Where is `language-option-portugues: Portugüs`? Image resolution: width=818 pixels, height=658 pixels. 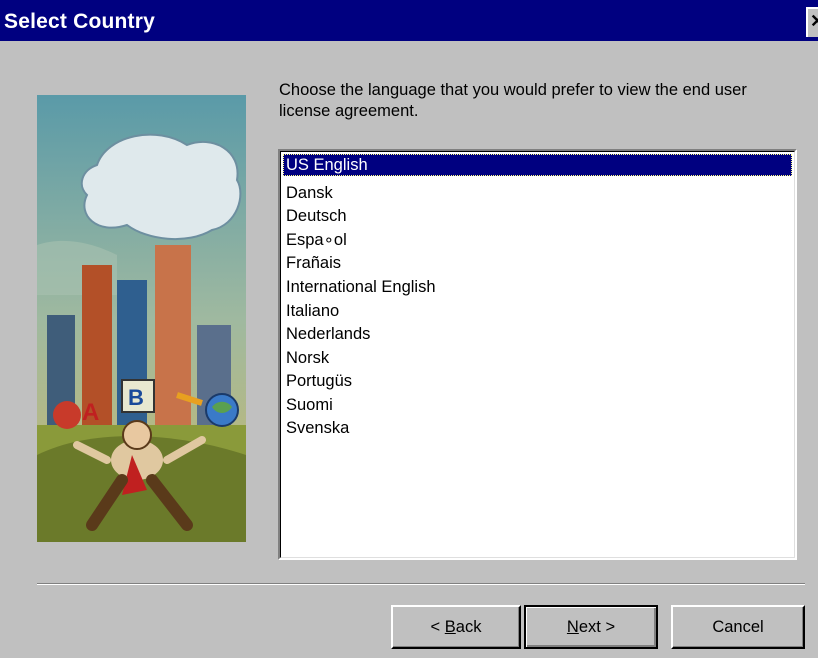
language-option-portugues: Portugüs is located at coordinates (317, 381).